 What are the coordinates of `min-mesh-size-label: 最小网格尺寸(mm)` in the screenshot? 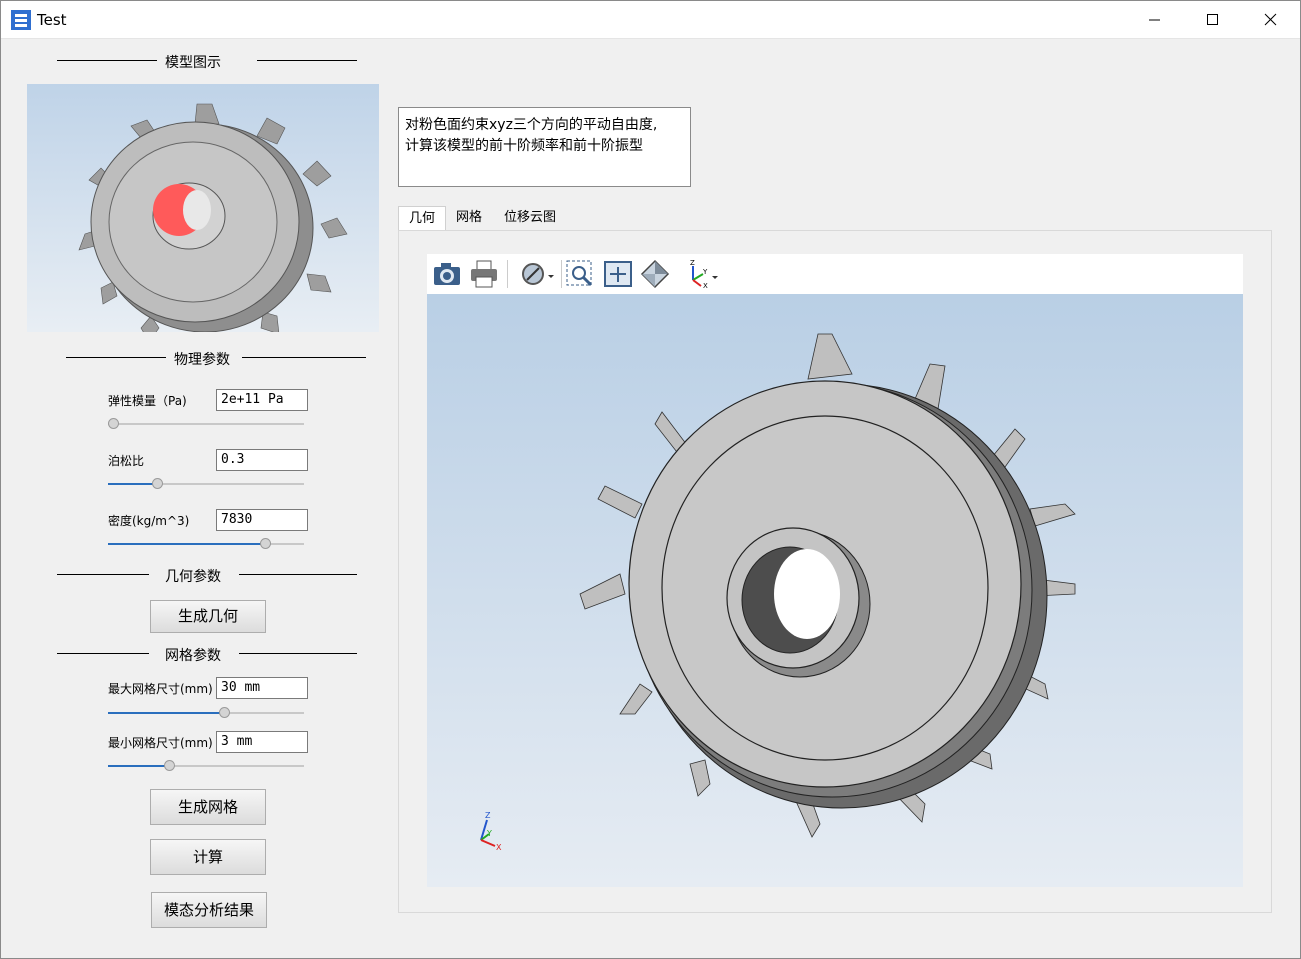 It's located at (160, 743).